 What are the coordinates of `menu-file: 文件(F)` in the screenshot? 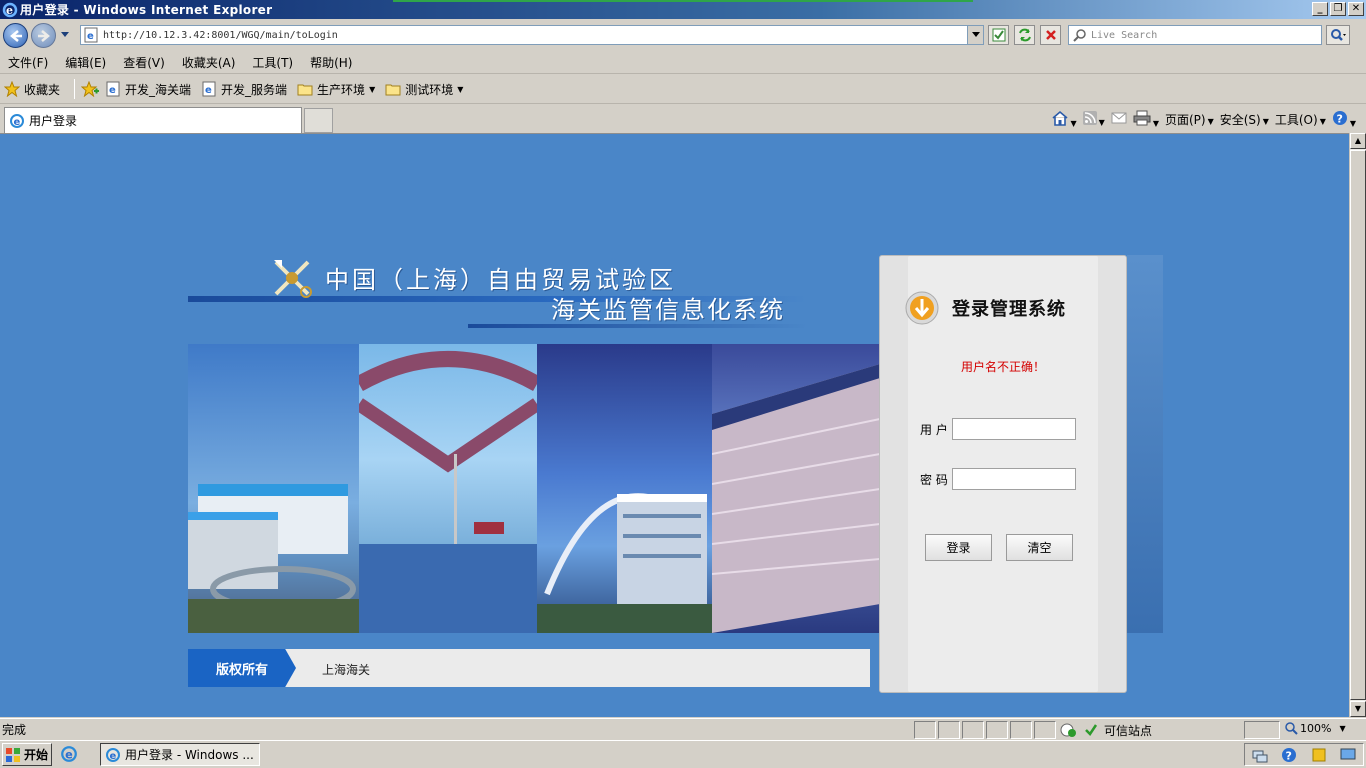 It's located at (28, 62).